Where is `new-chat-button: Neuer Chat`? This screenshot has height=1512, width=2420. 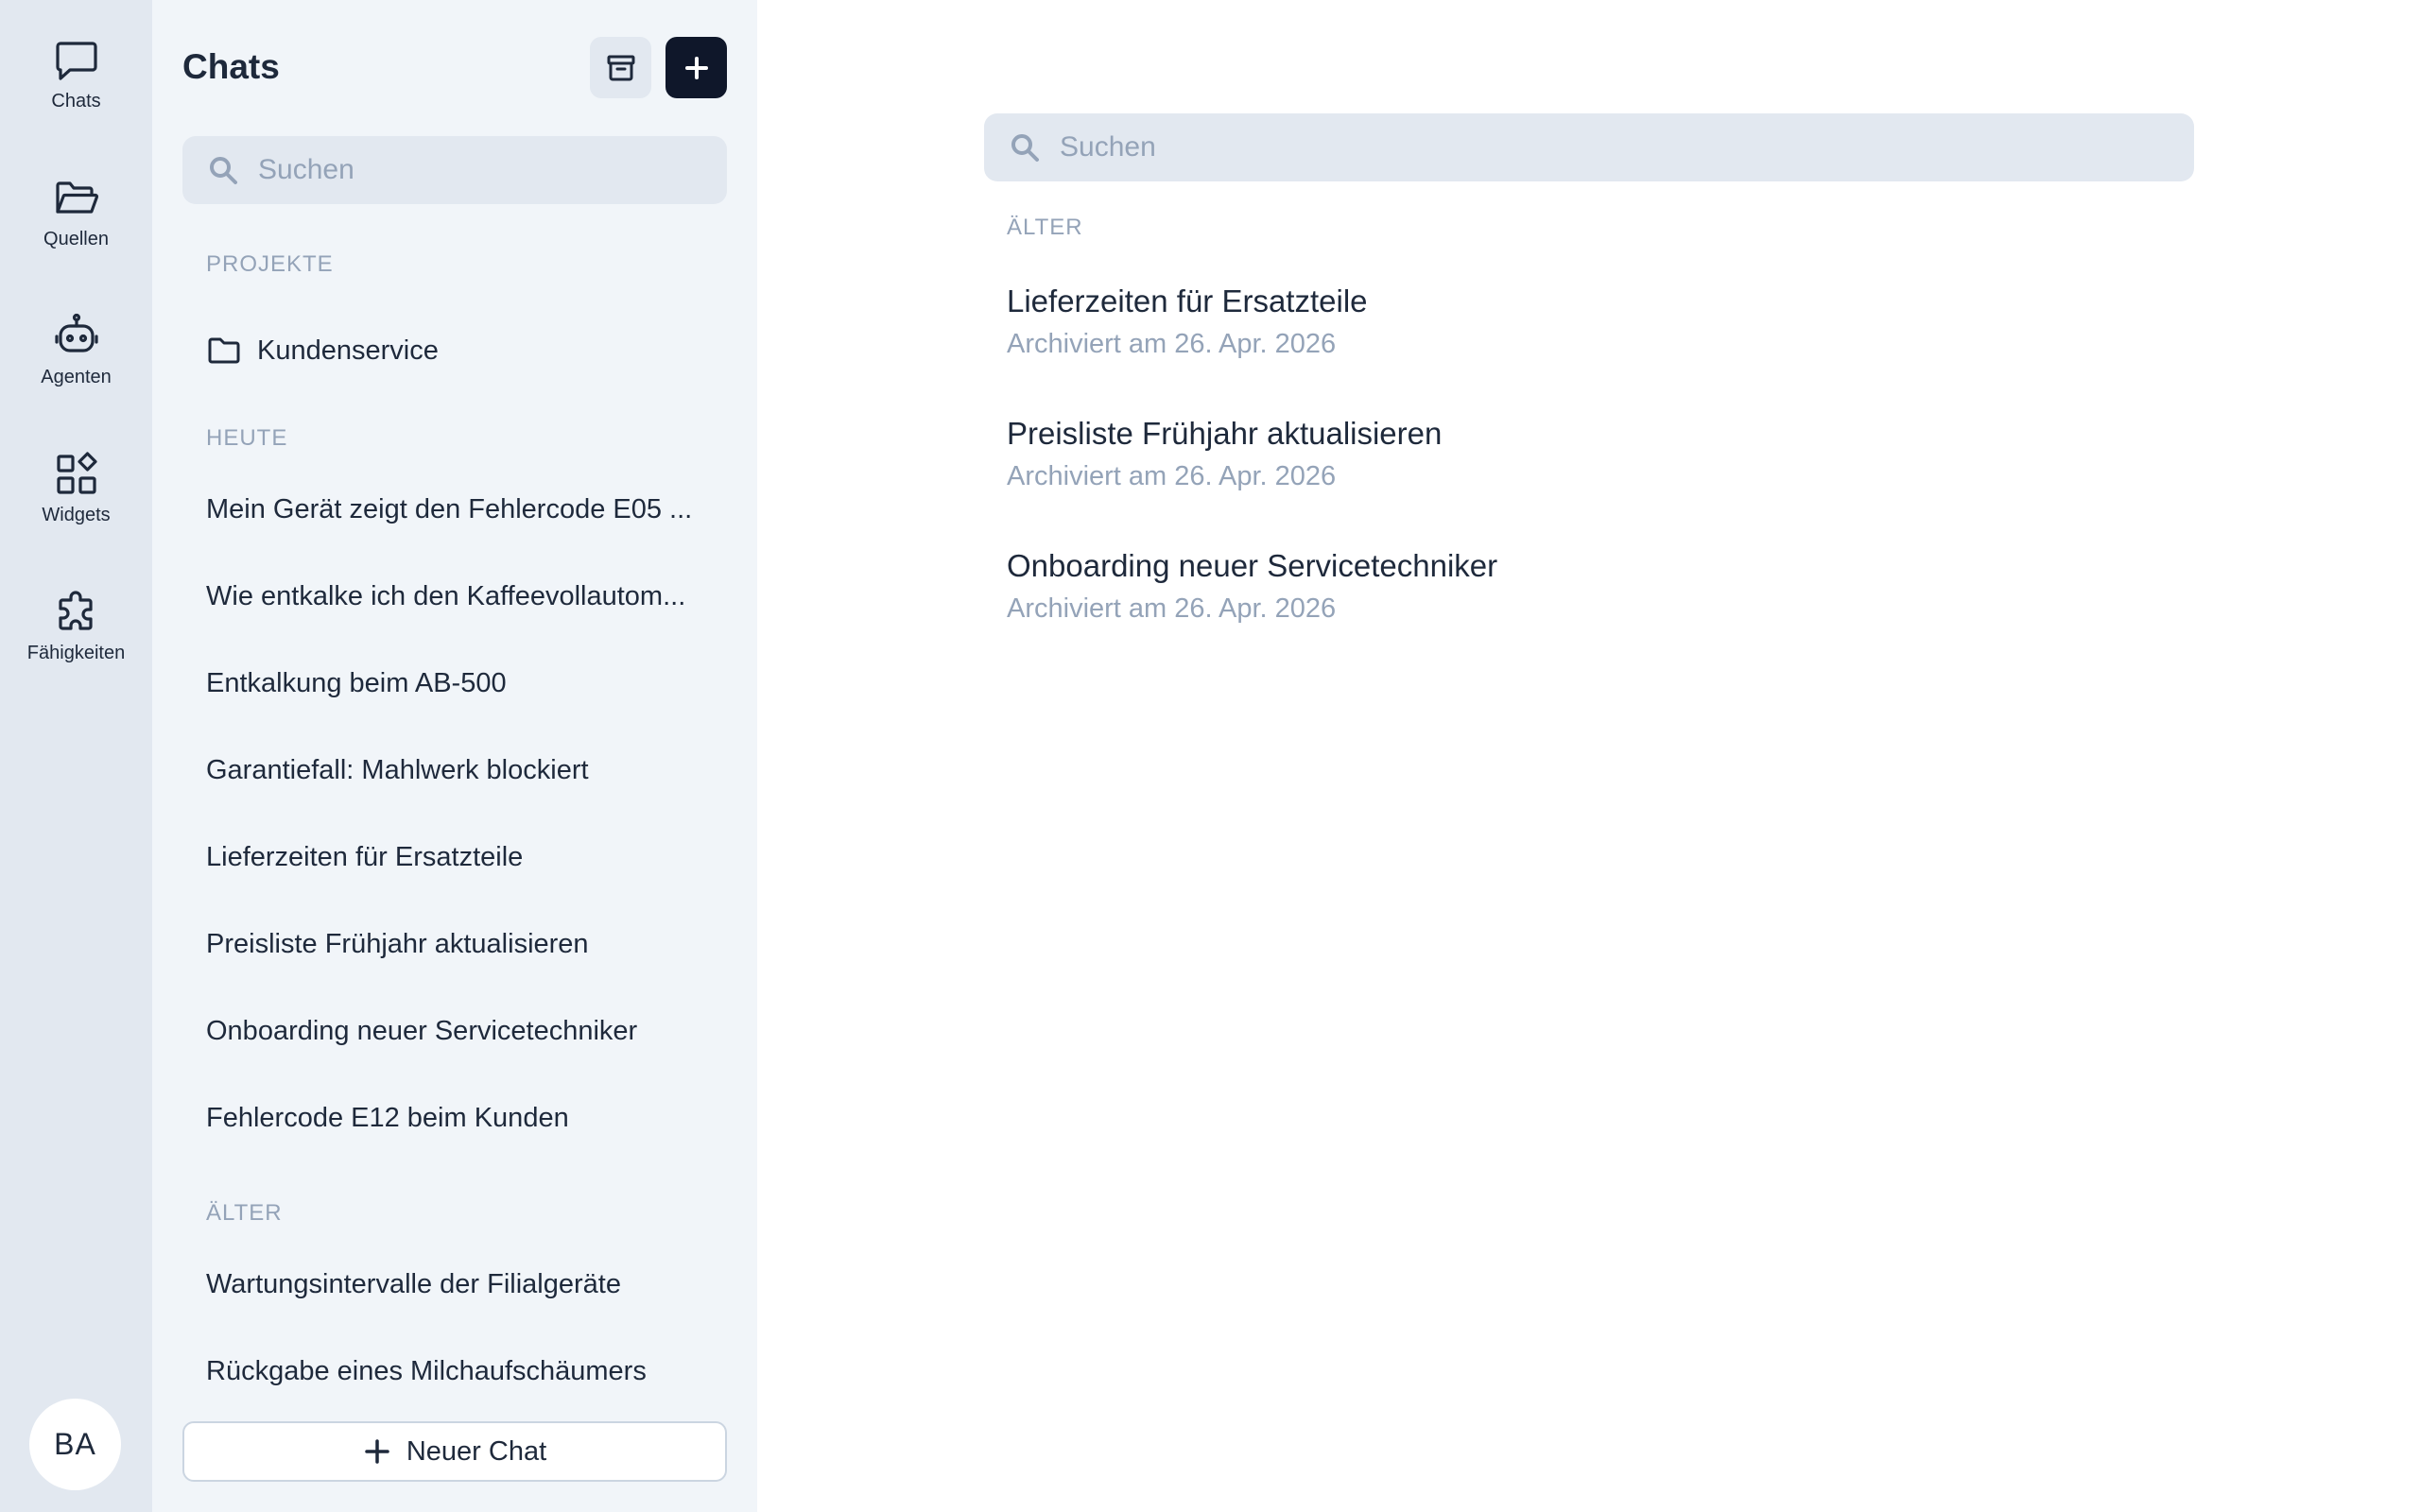
new-chat-button: Neuer Chat is located at coordinates (455, 1451).